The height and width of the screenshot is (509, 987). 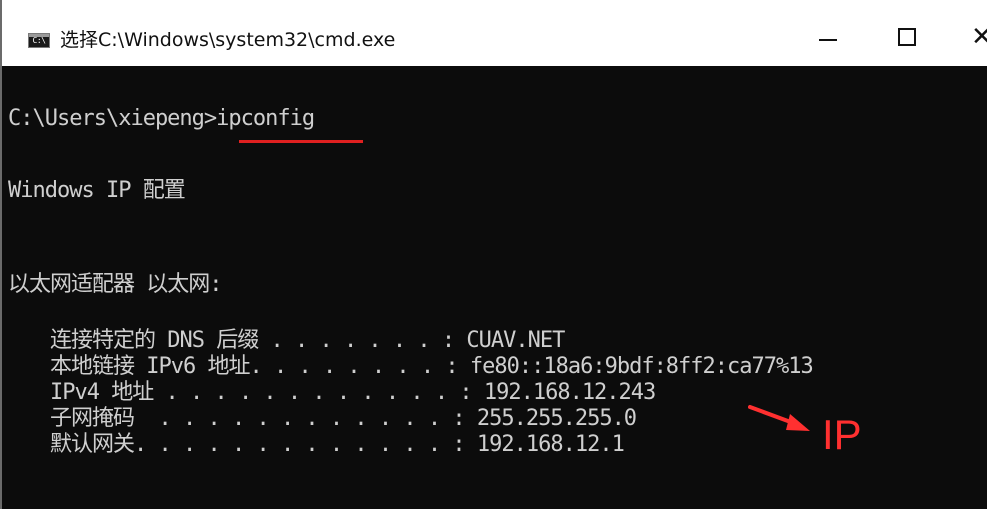 I want to click on entry-value: 255.255.255.0, so click(x=550, y=418).